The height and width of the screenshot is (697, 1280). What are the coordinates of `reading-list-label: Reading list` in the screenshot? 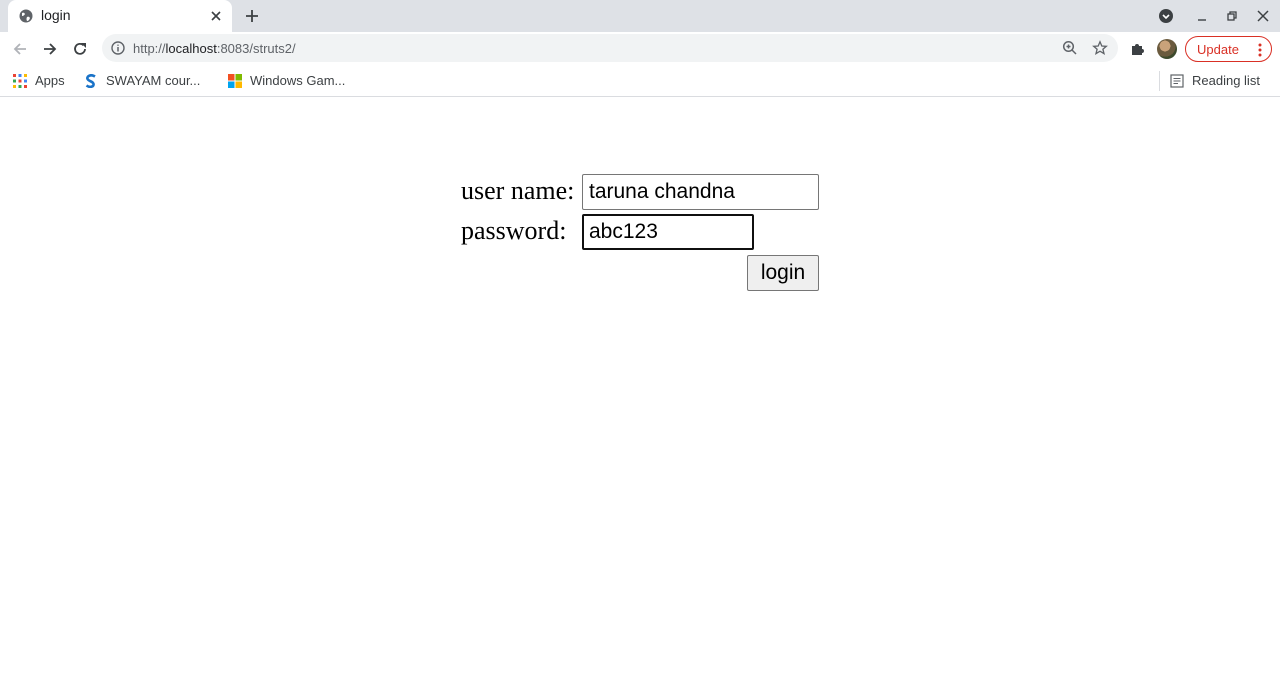 It's located at (1226, 80).